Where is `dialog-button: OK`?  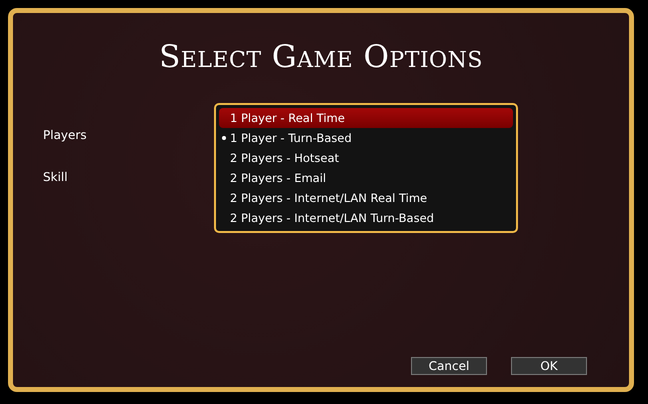 dialog-button: OK is located at coordinates (549, 366).